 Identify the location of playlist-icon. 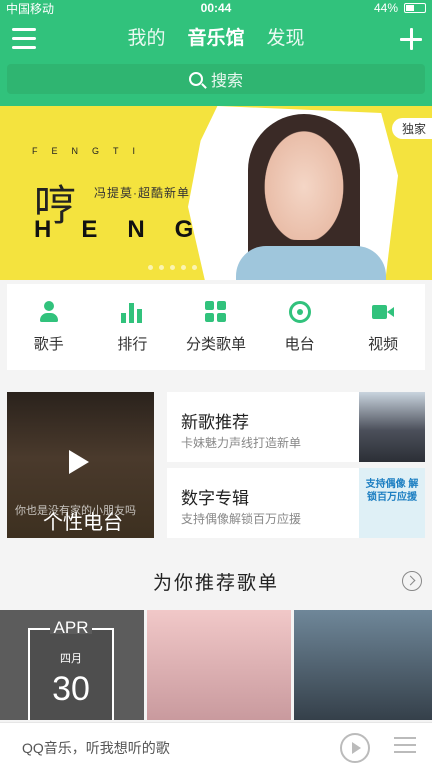
(405, 747).